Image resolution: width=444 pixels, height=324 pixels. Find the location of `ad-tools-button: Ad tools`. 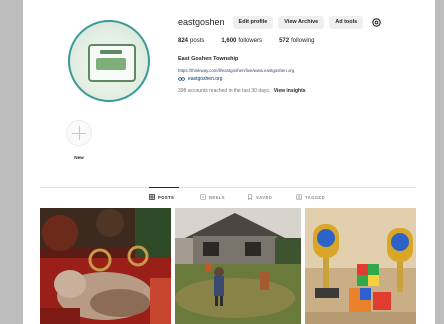

ad-tools-button: Ad tools is located at coordinates (346, 22).